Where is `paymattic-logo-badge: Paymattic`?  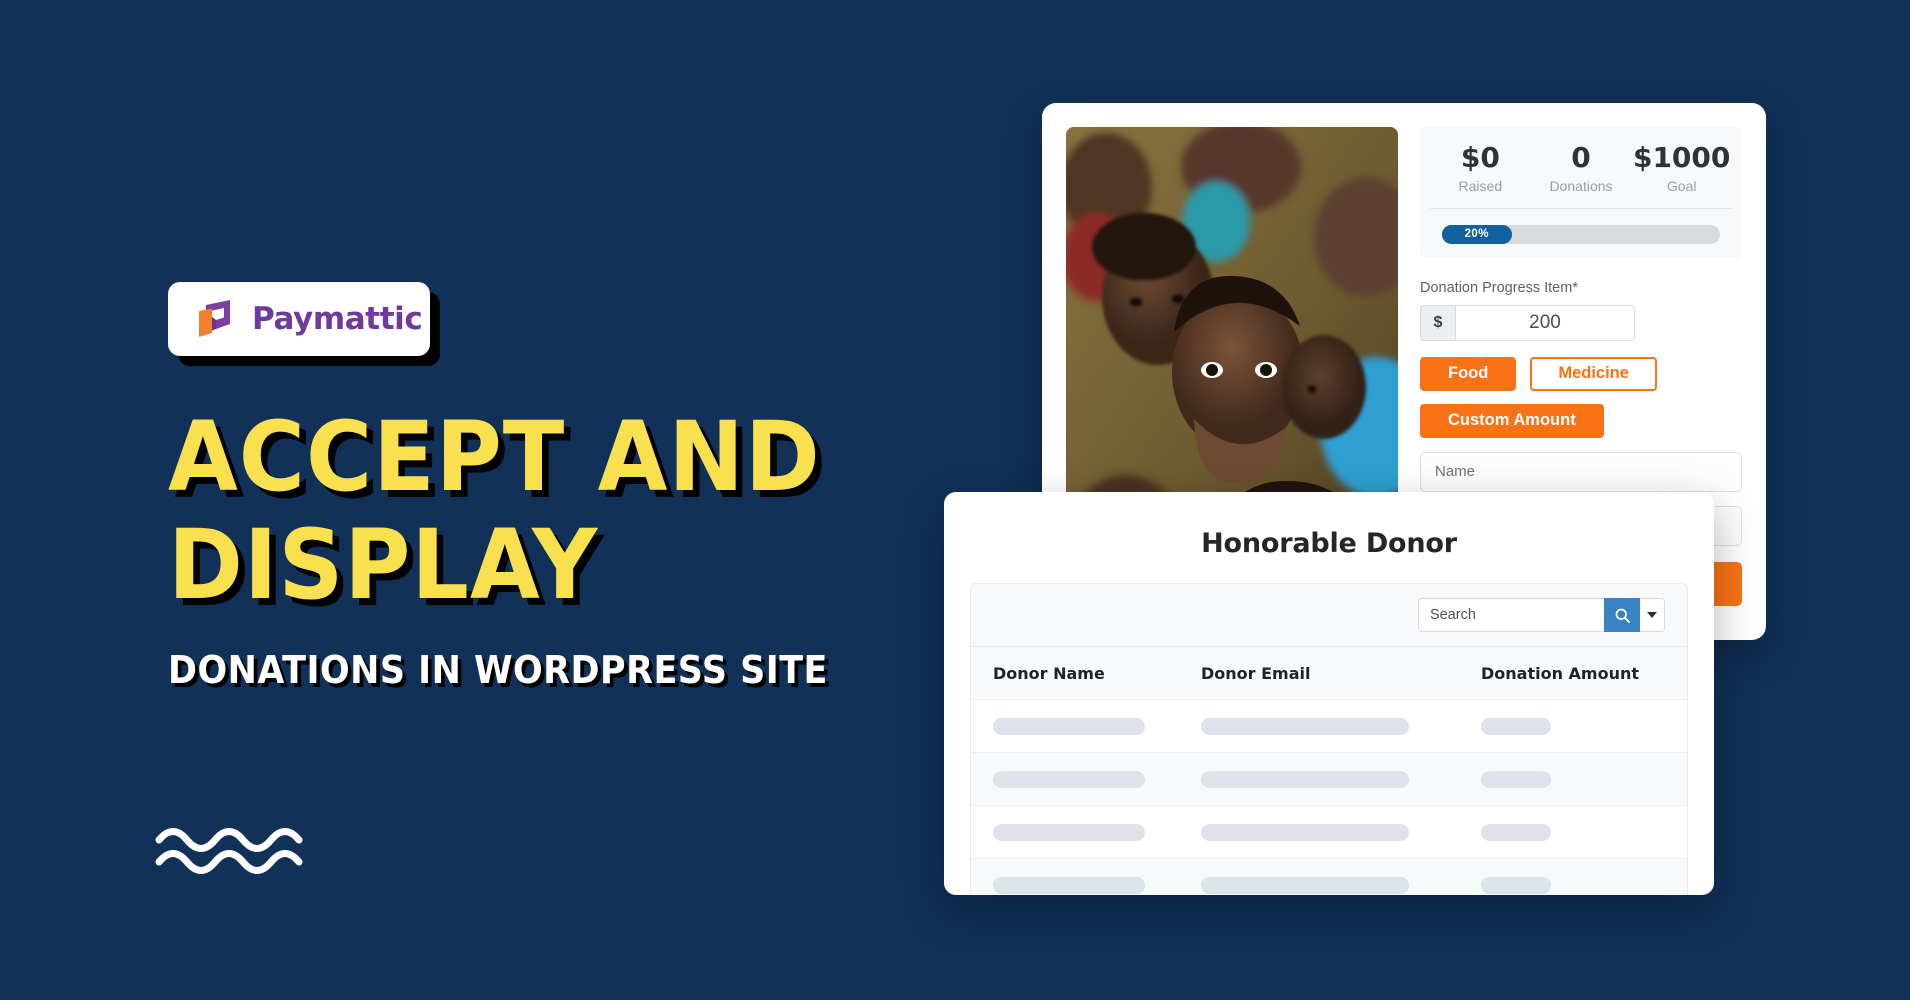 paymattic-logo-badge: Paymattic is located at coordinates (299, 319).